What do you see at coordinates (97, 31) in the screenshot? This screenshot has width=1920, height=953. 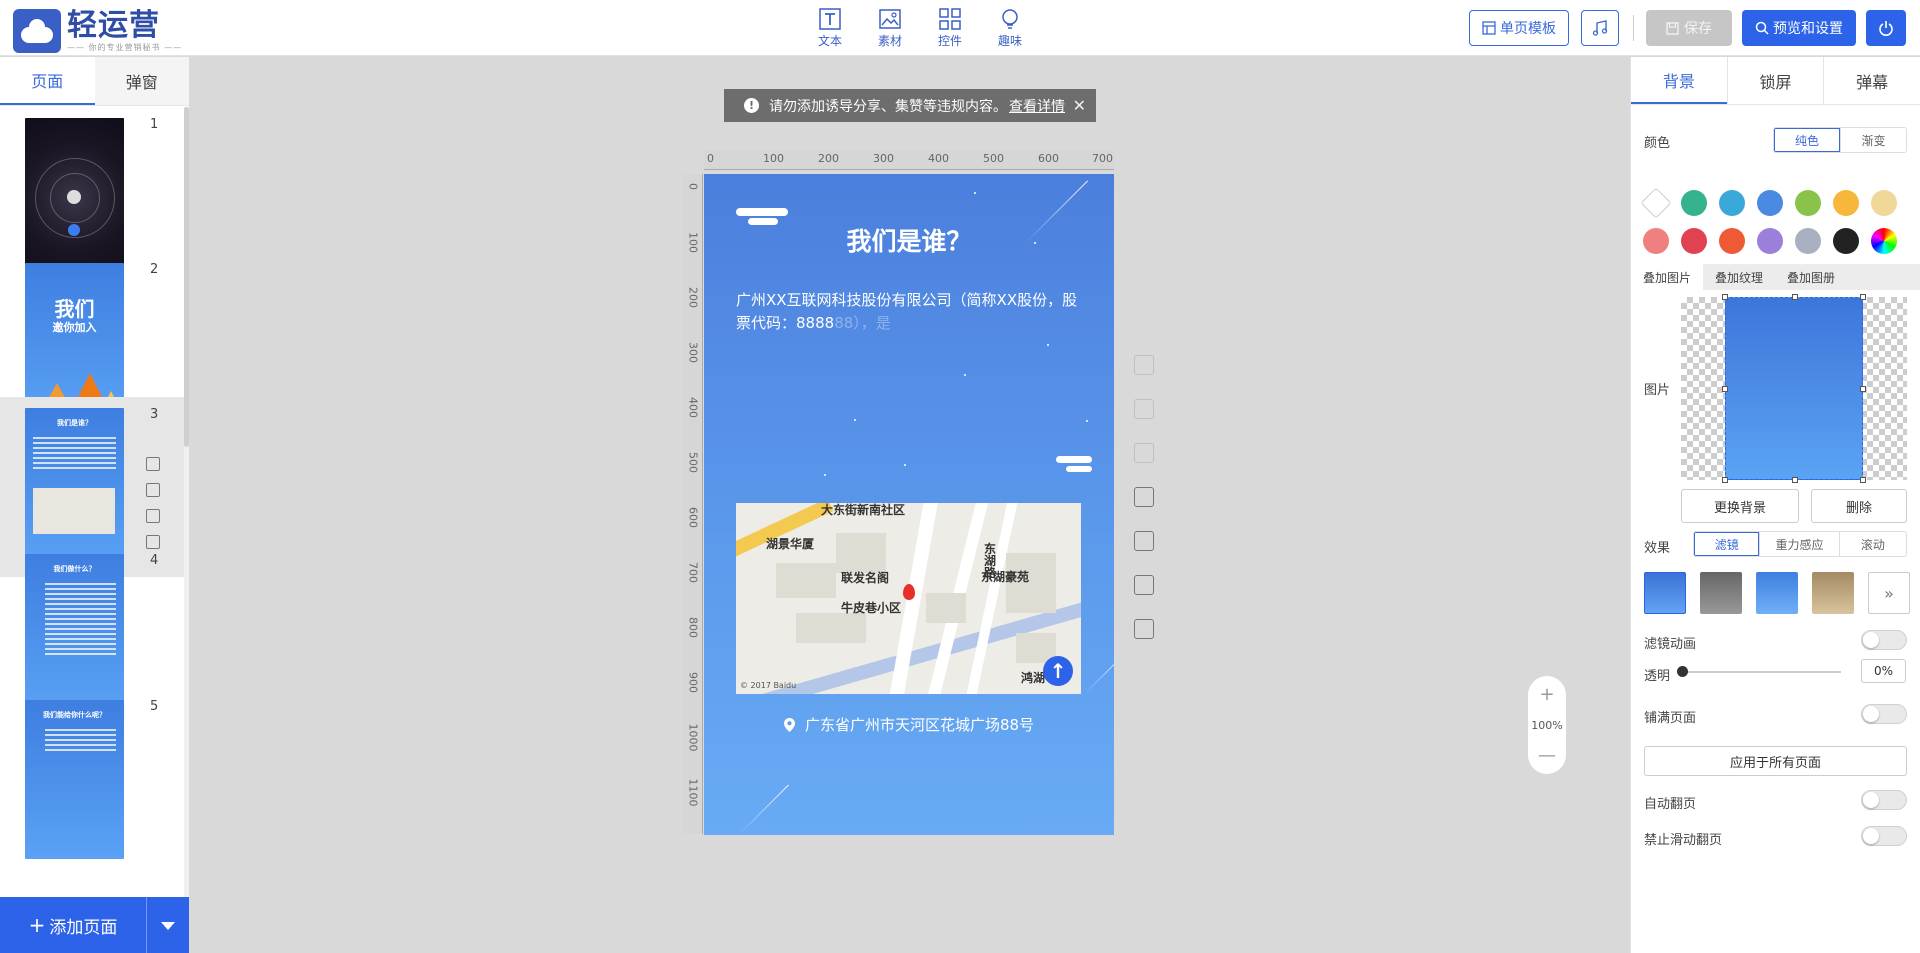 I see `logo: 轻运营 —— 你的专业营销秘书 ——` at bounding box center [97, 31].